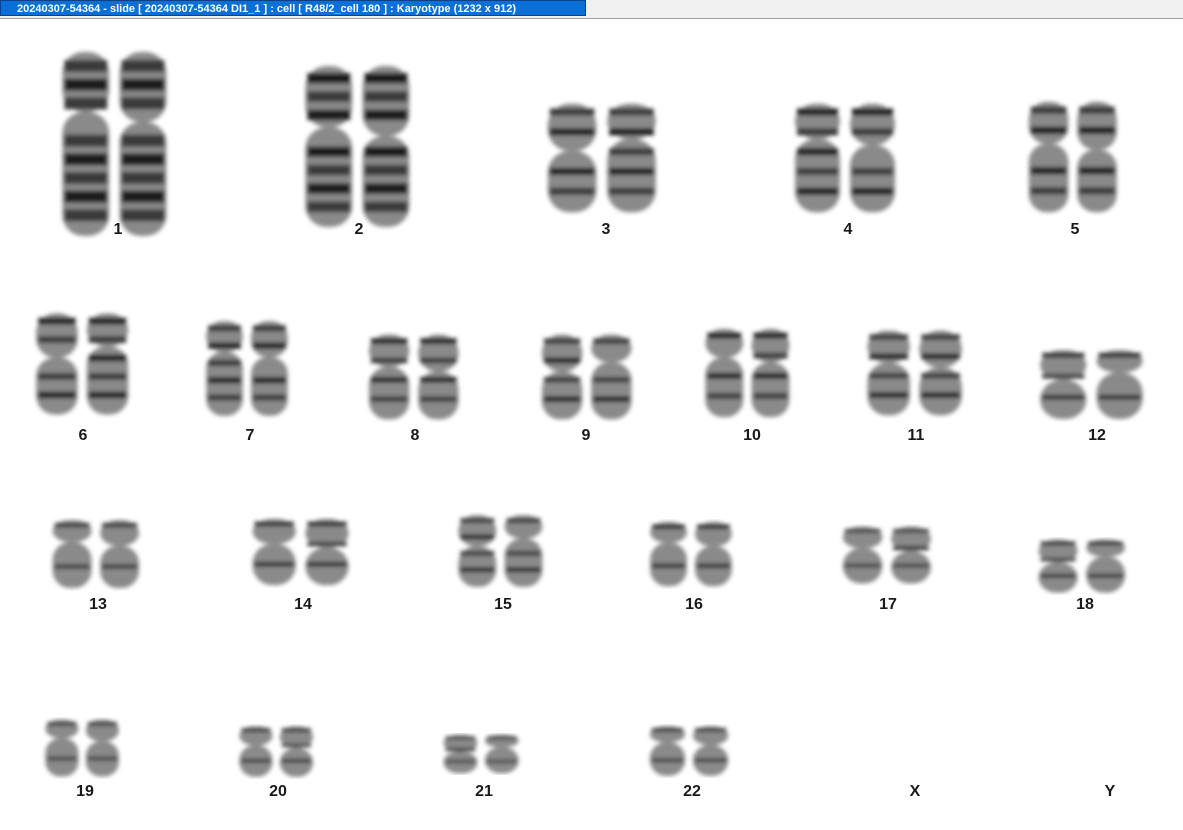  I want to click on karyotype-label-21: 21, so click(484, 791).